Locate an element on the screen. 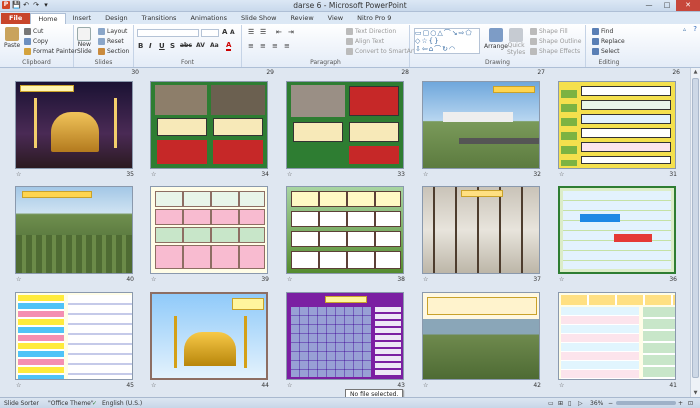 The width and height of the screenshot is (700, 408). shape-fill-button: Shape Fill is located at coordinates (549, 31).